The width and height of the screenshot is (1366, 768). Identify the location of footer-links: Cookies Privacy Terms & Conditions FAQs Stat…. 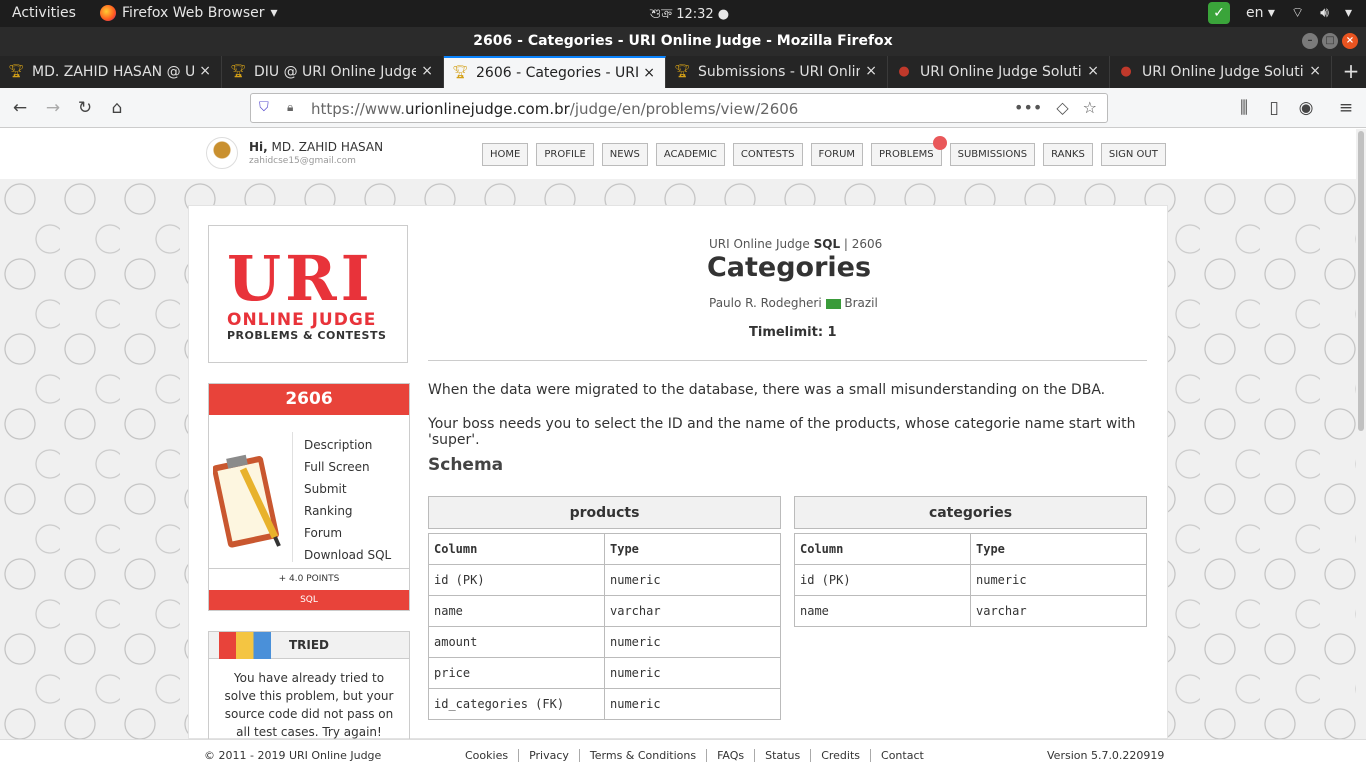
(699, 755).